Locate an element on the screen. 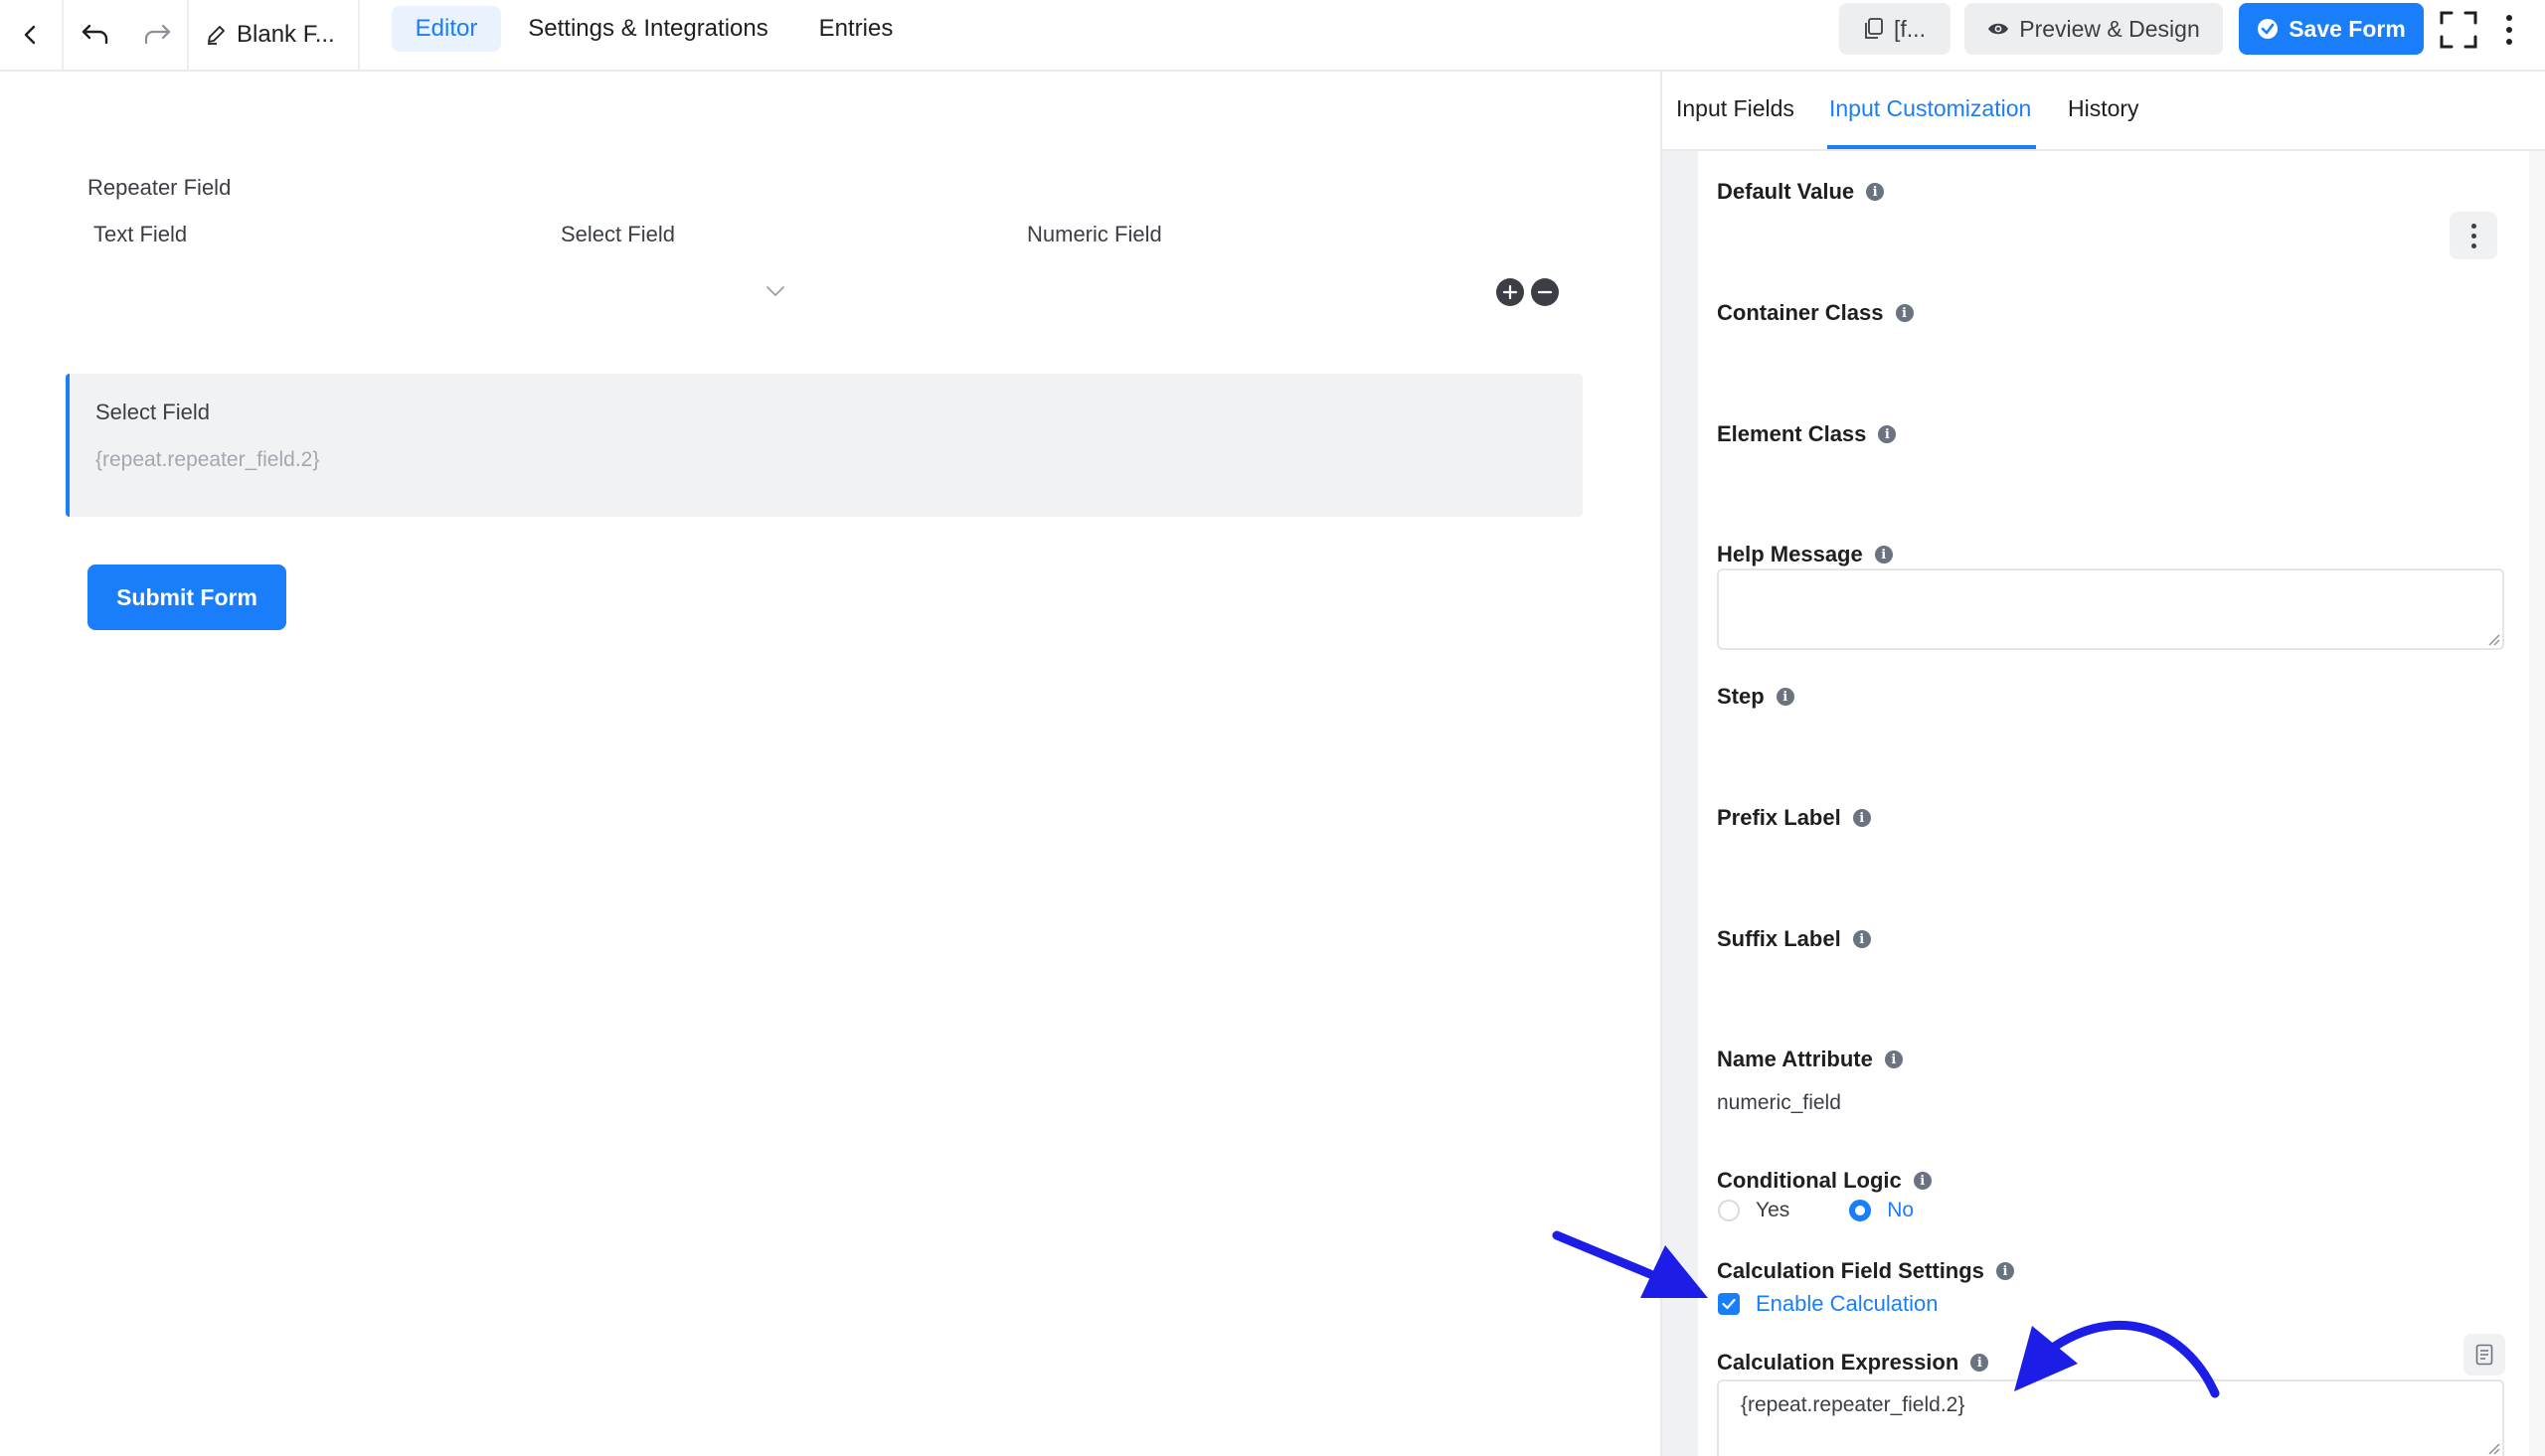  prefix-label-label: Prefix Label i is located at coordinates (1794, 818).